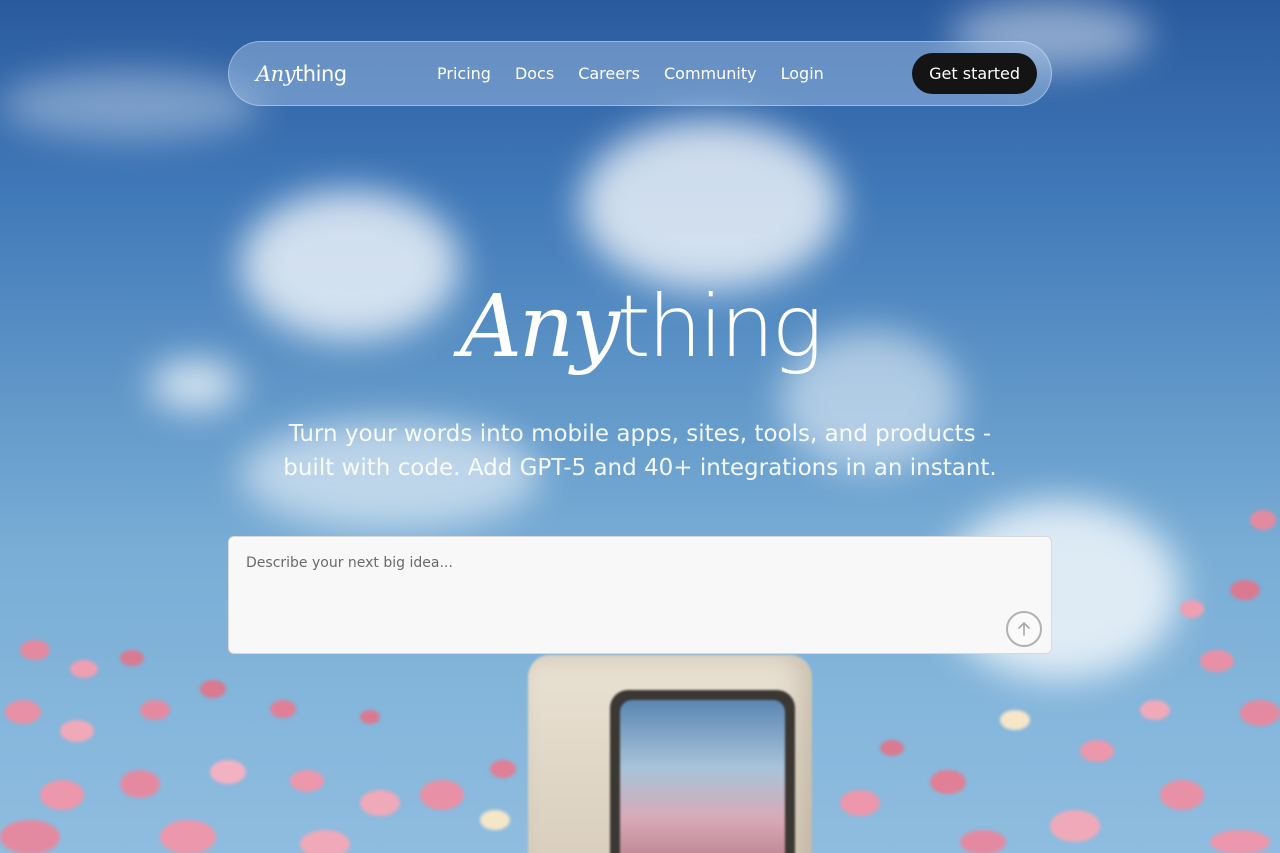  What do you see at coordinates (276, 73) in the screenshot?
I see `brand-logo-italic: Any` at bounding box center [276, 73].